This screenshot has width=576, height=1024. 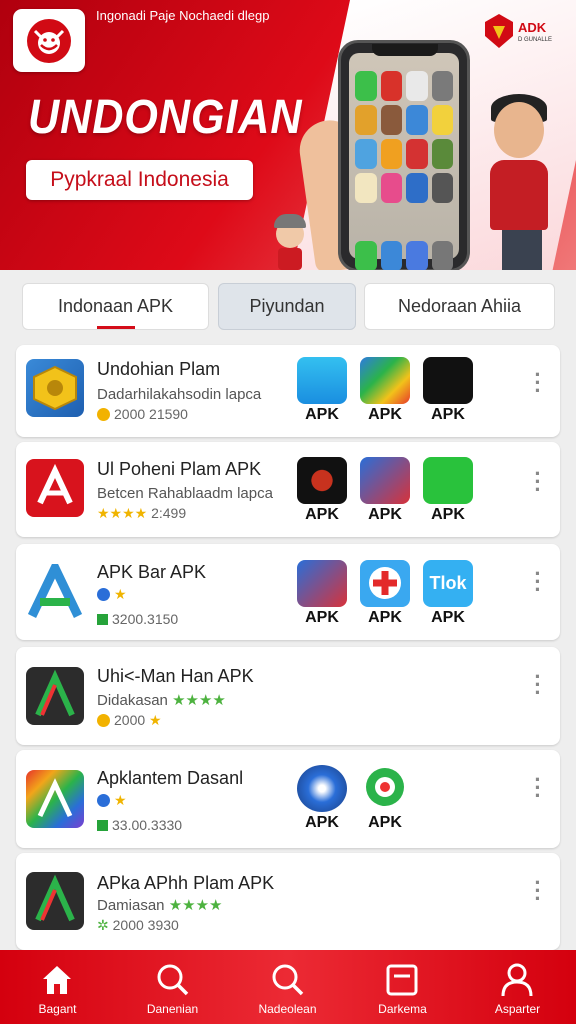 What do you see at coordinates (116, 327) in the screenshot?
I see `tab-underline` at bounding box center [116, 327].